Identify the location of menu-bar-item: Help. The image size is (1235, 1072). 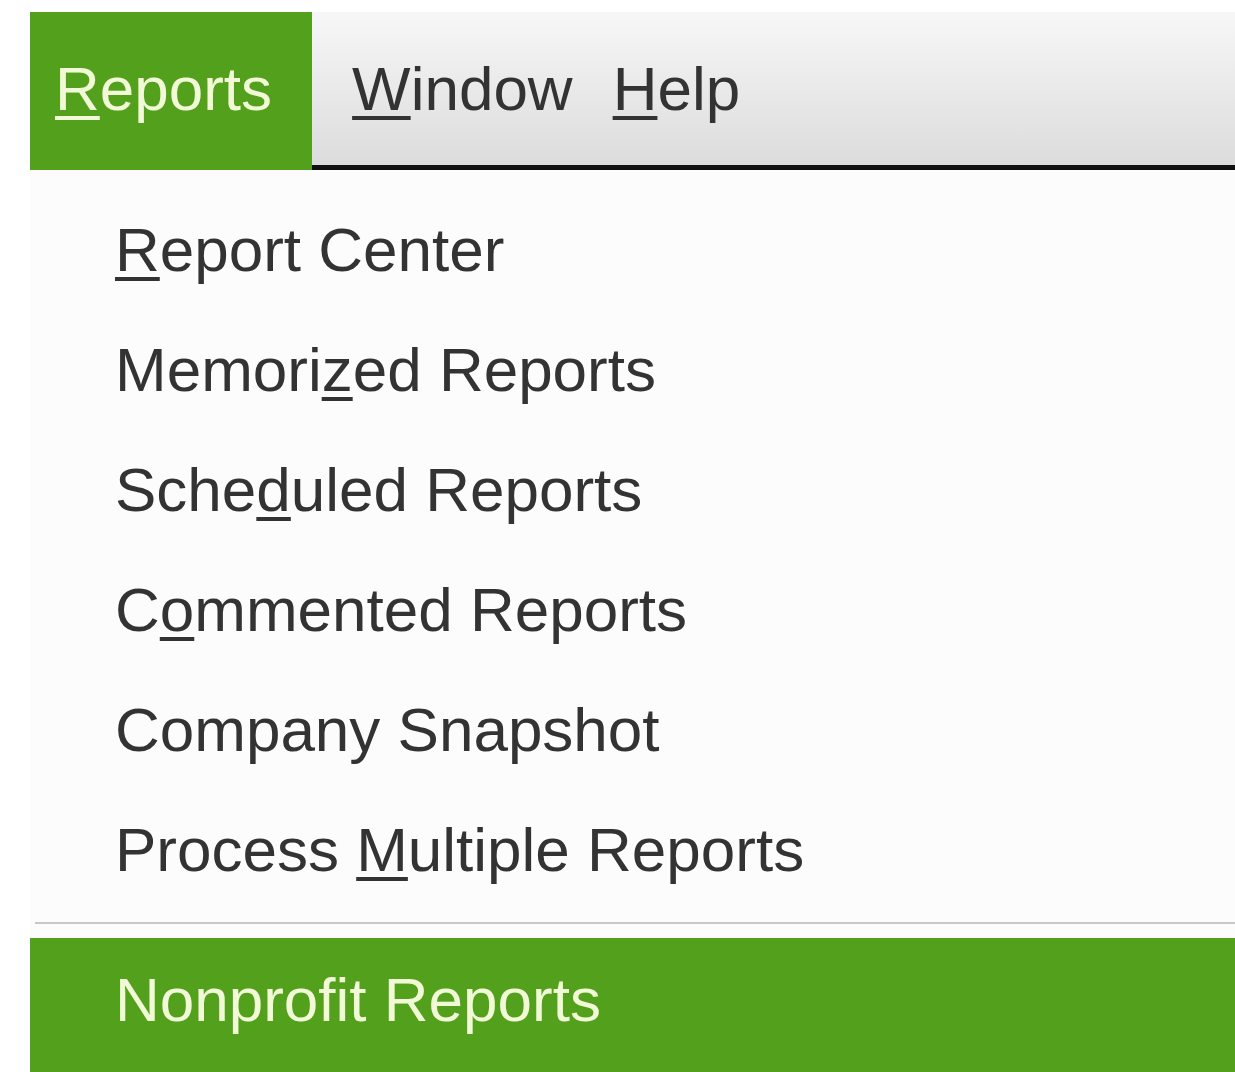
(676, 91).